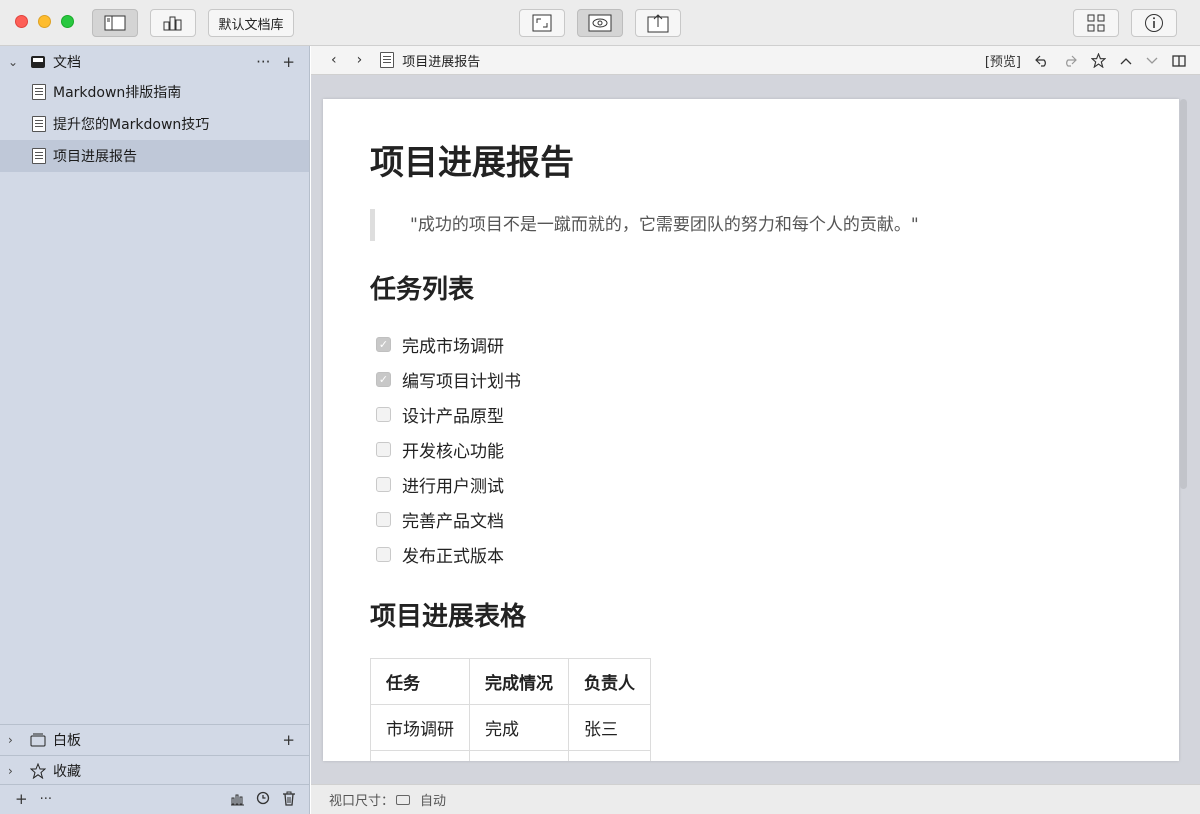  I want to click on preview-mode-button, so click(600, 23).